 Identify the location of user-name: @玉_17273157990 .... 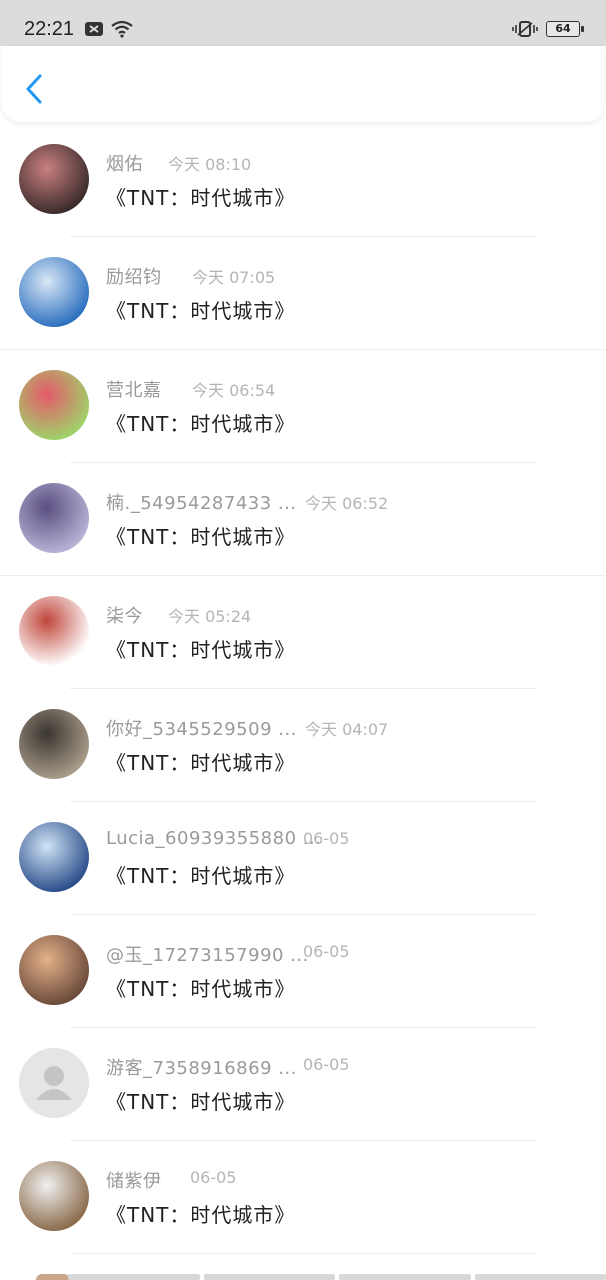
(207, 954).